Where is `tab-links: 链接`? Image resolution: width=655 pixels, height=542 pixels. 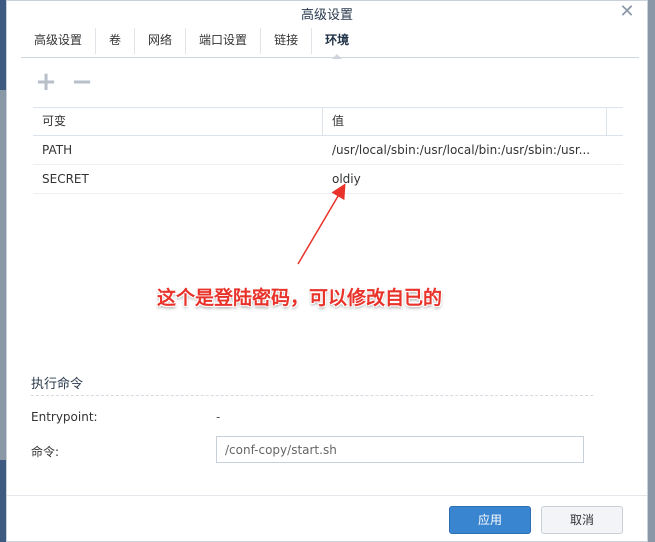 tab-links: 链接 is located at coordinates (287, 41).